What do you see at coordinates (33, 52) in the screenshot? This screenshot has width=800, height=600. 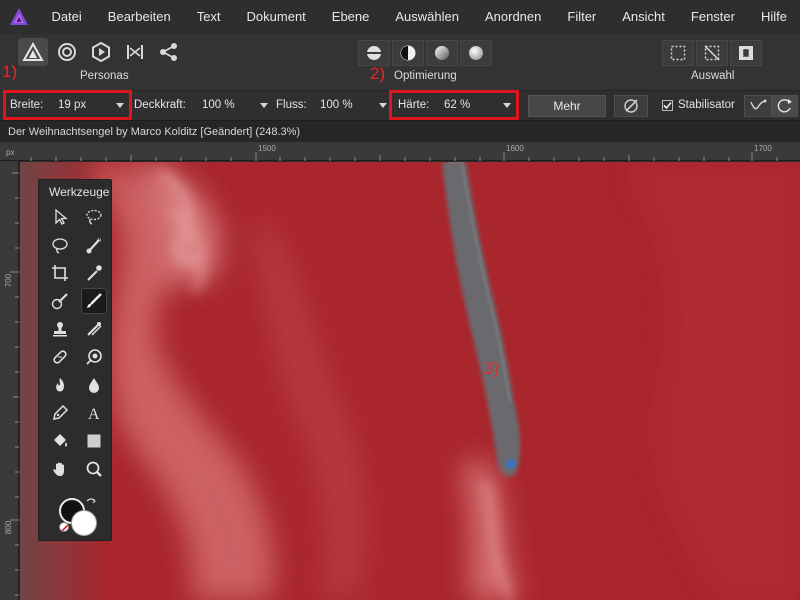 I see `photo-persona-icon` at bounding box center [33, 52].